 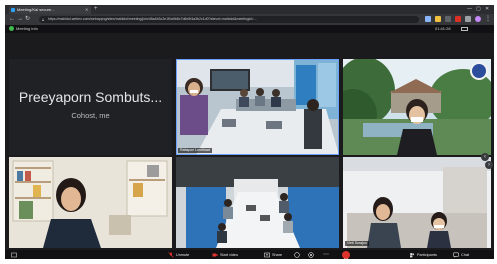 What do you see at coordinates (487, 9) in the screenshot?
I see `window-close-icon: ✕` at bounding box center [487, 9].